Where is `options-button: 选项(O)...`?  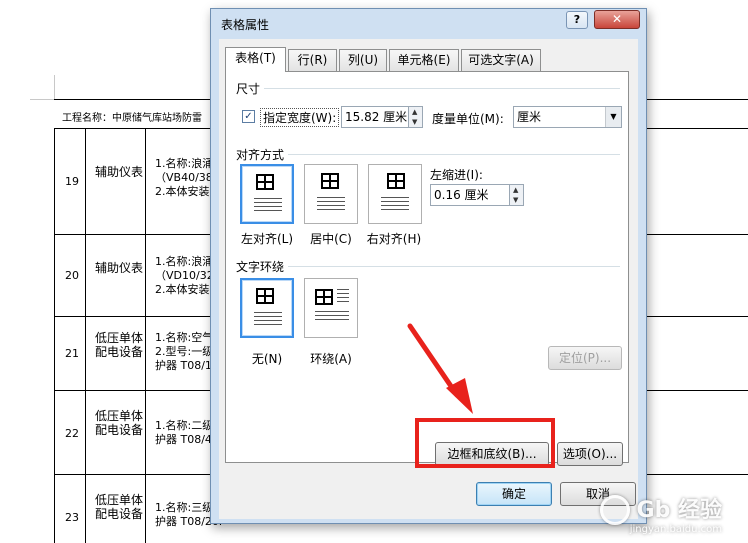
options-button: 选项(O)... is located at coordinates (590, 454).